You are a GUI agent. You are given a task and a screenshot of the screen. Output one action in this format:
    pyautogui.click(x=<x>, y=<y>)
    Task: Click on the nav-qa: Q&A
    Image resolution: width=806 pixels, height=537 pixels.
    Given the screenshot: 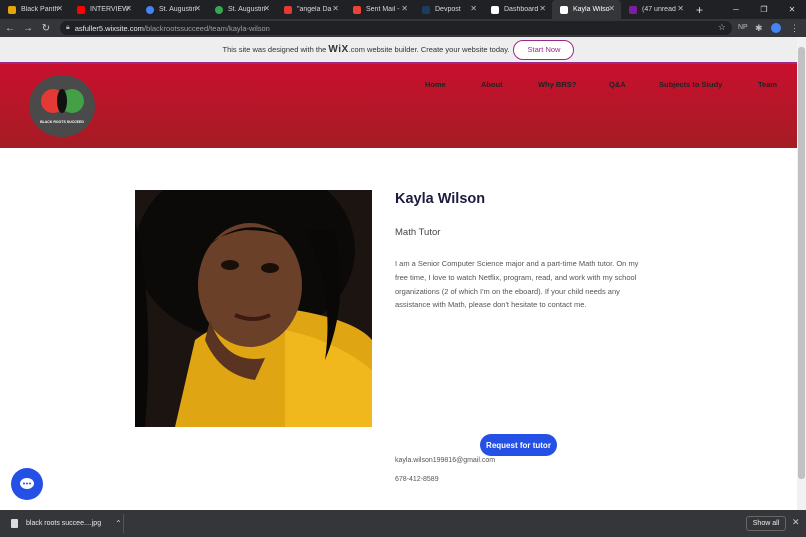 What is the action you would take?
    pyautogui.click(x=617, y=84)
    